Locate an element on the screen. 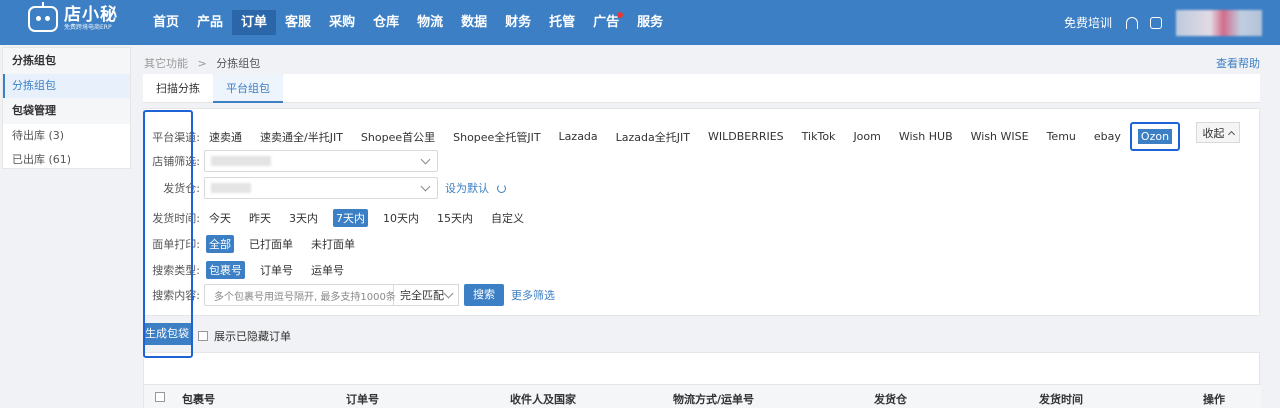 The image size is (1280, 408). show-hidden-orders: 展示已隐藏订单 is located at coordinates (244, 336).